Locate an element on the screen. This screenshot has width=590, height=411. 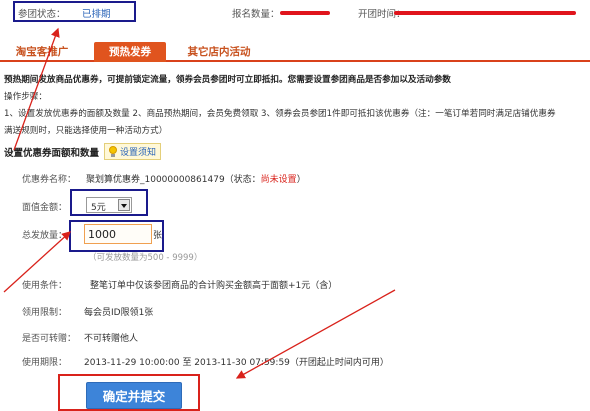
tab-other-activities: 其它店内活动 is located at coordinates (219, 52).